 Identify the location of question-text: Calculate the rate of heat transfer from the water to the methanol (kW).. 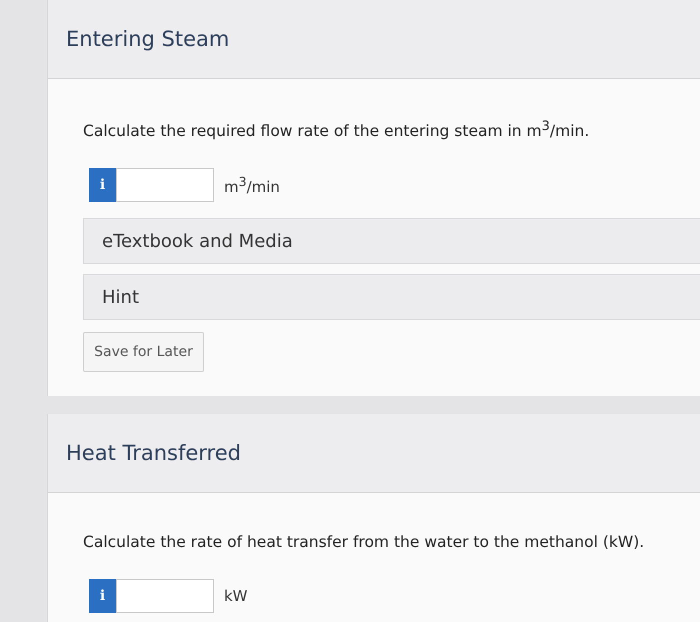
(363, 542).